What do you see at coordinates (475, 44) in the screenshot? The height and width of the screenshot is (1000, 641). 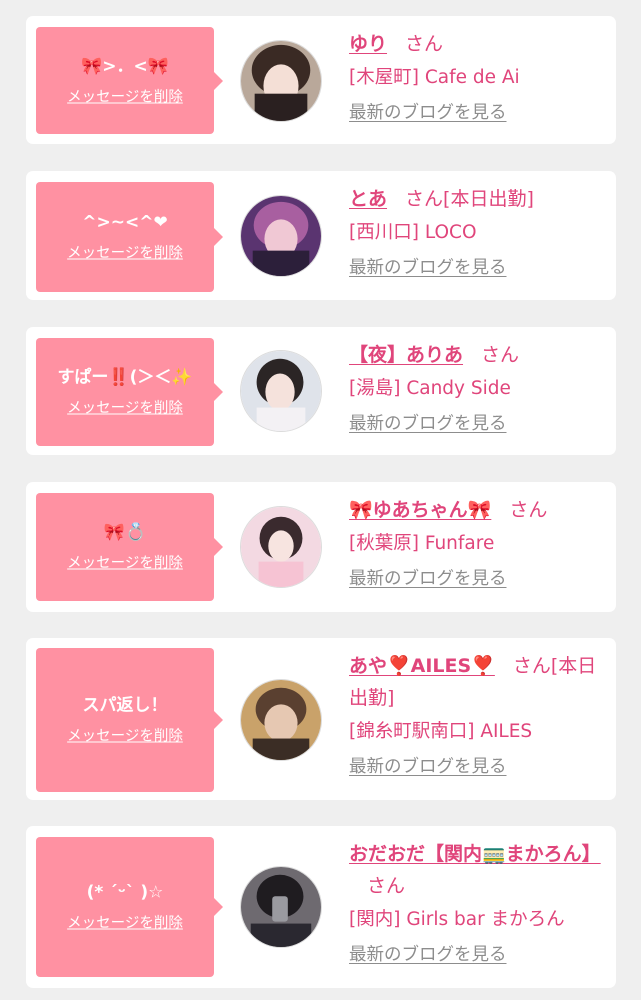 I see `name-line: ゆり さん` at bounding box center [475, 44].